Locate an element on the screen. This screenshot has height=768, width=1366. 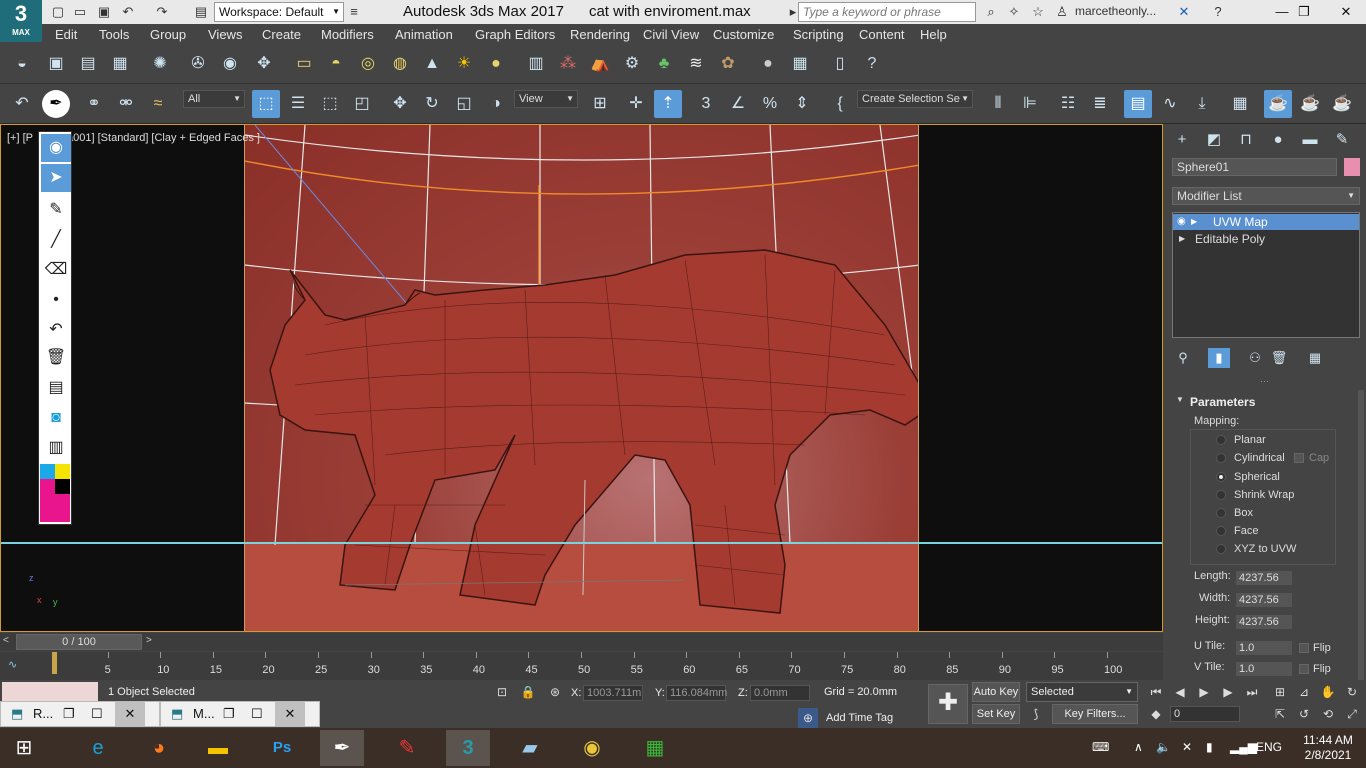
new-file-icon: ▢ is located at coordinates (58, 12).